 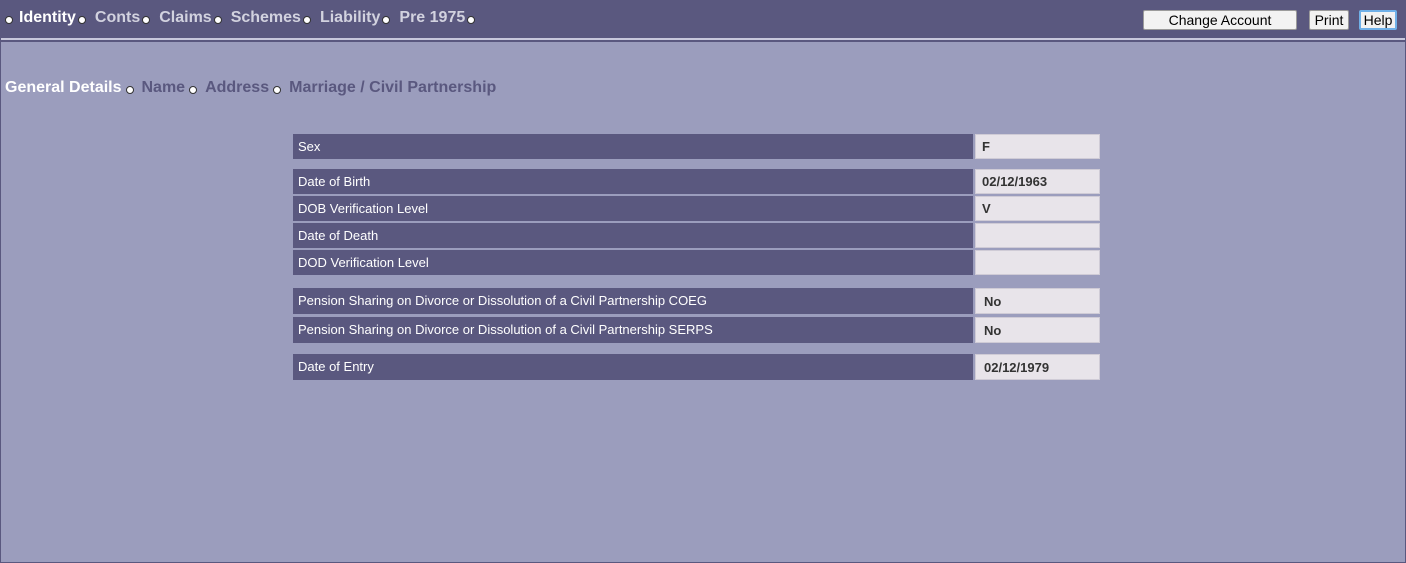 What do you see at coordinates (633, 367) in the screenshot?
I see `field-label: Date of Entry` at bounding box center [633, 367].